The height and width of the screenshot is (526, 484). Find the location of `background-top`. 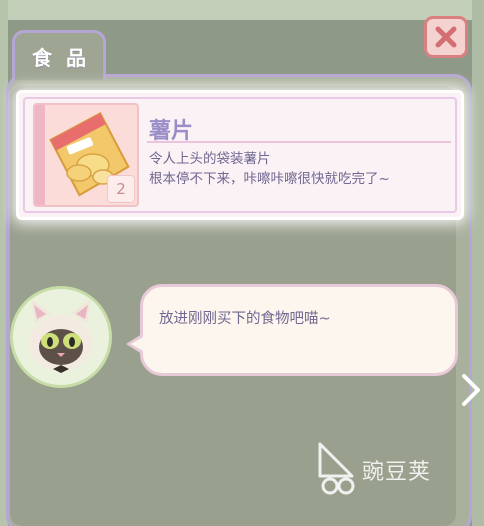

background-top is located at coordinates (242, 10).